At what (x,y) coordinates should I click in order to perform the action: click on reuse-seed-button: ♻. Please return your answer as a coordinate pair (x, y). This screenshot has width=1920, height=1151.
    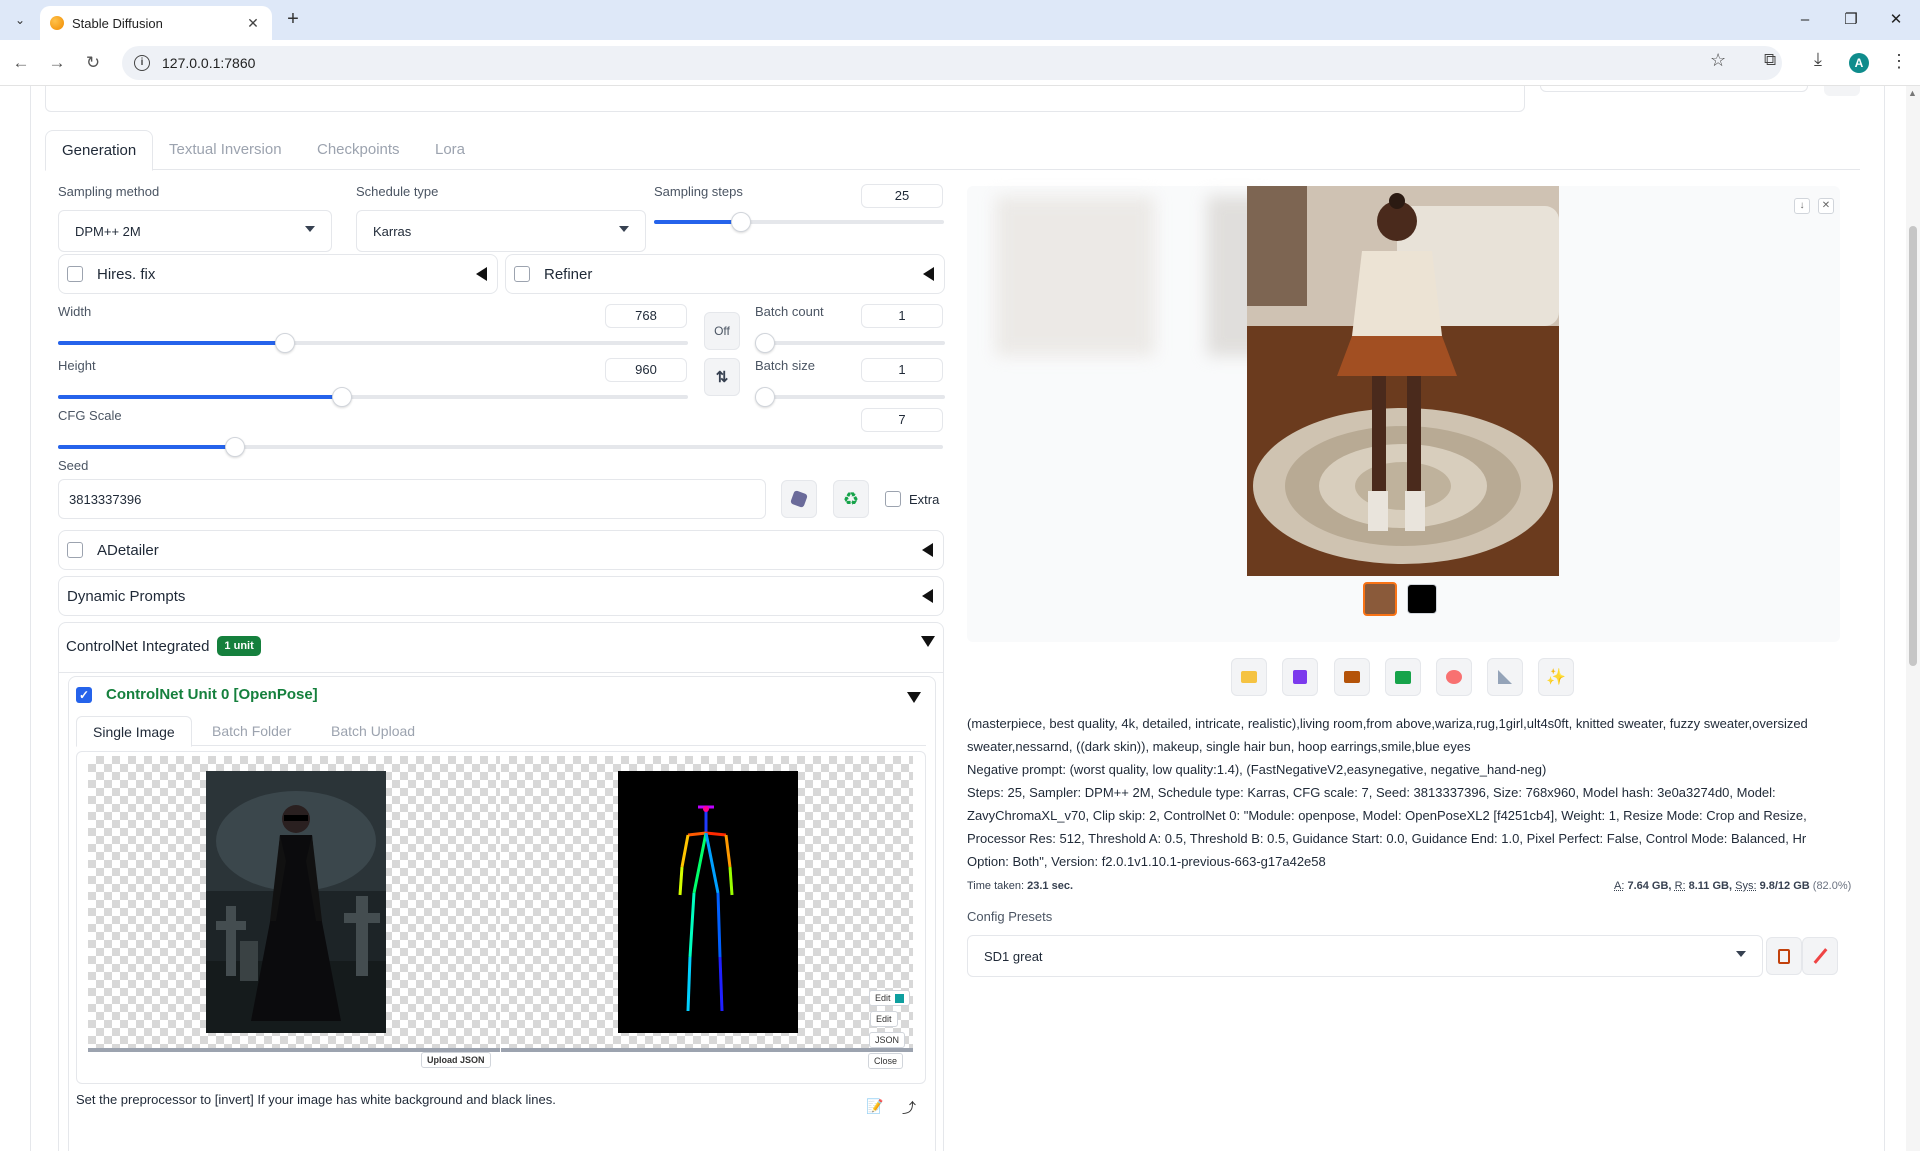
    Looking at the image, I should click on (851, 499).